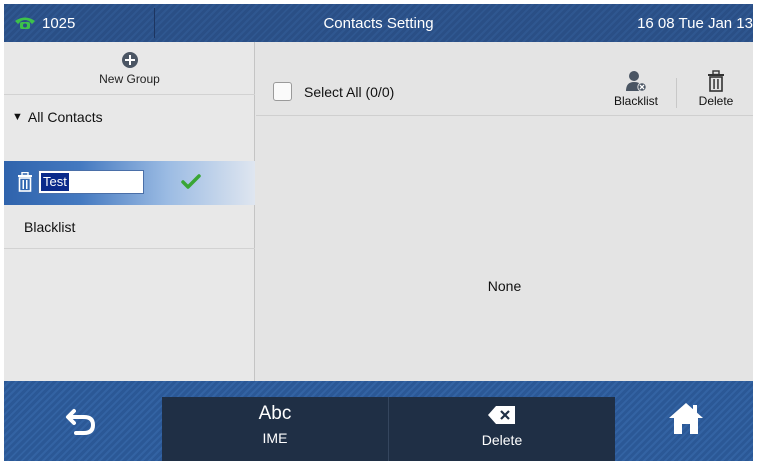 This screenshot has width=757, height=464. What do you see at coordinates (191, 182) in the screenshot?
I see `checkmark-icon` at bounding box center [191, 182].